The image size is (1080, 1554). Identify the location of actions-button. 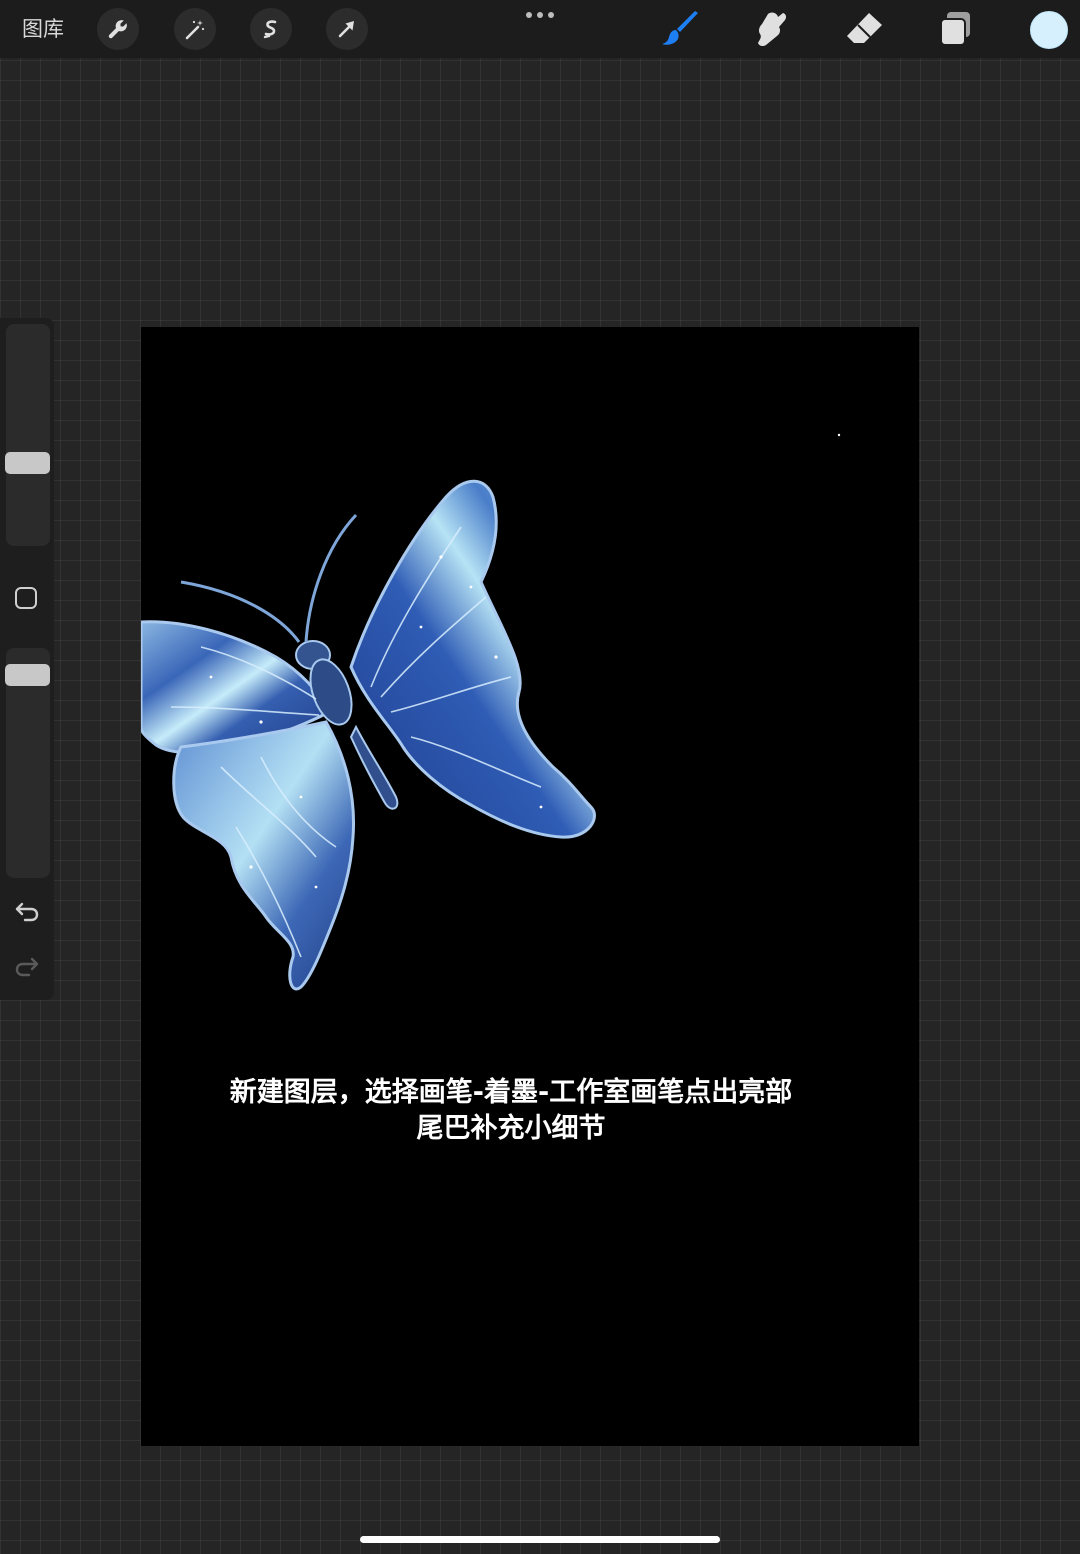
(118, 29).